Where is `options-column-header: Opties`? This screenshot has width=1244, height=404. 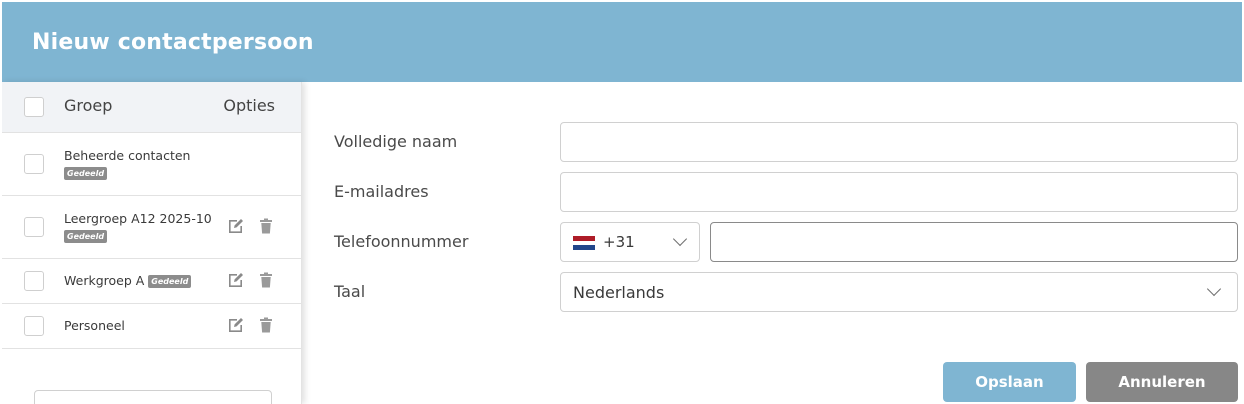
options-column-header: Opties is located at coordinates (249, 105).